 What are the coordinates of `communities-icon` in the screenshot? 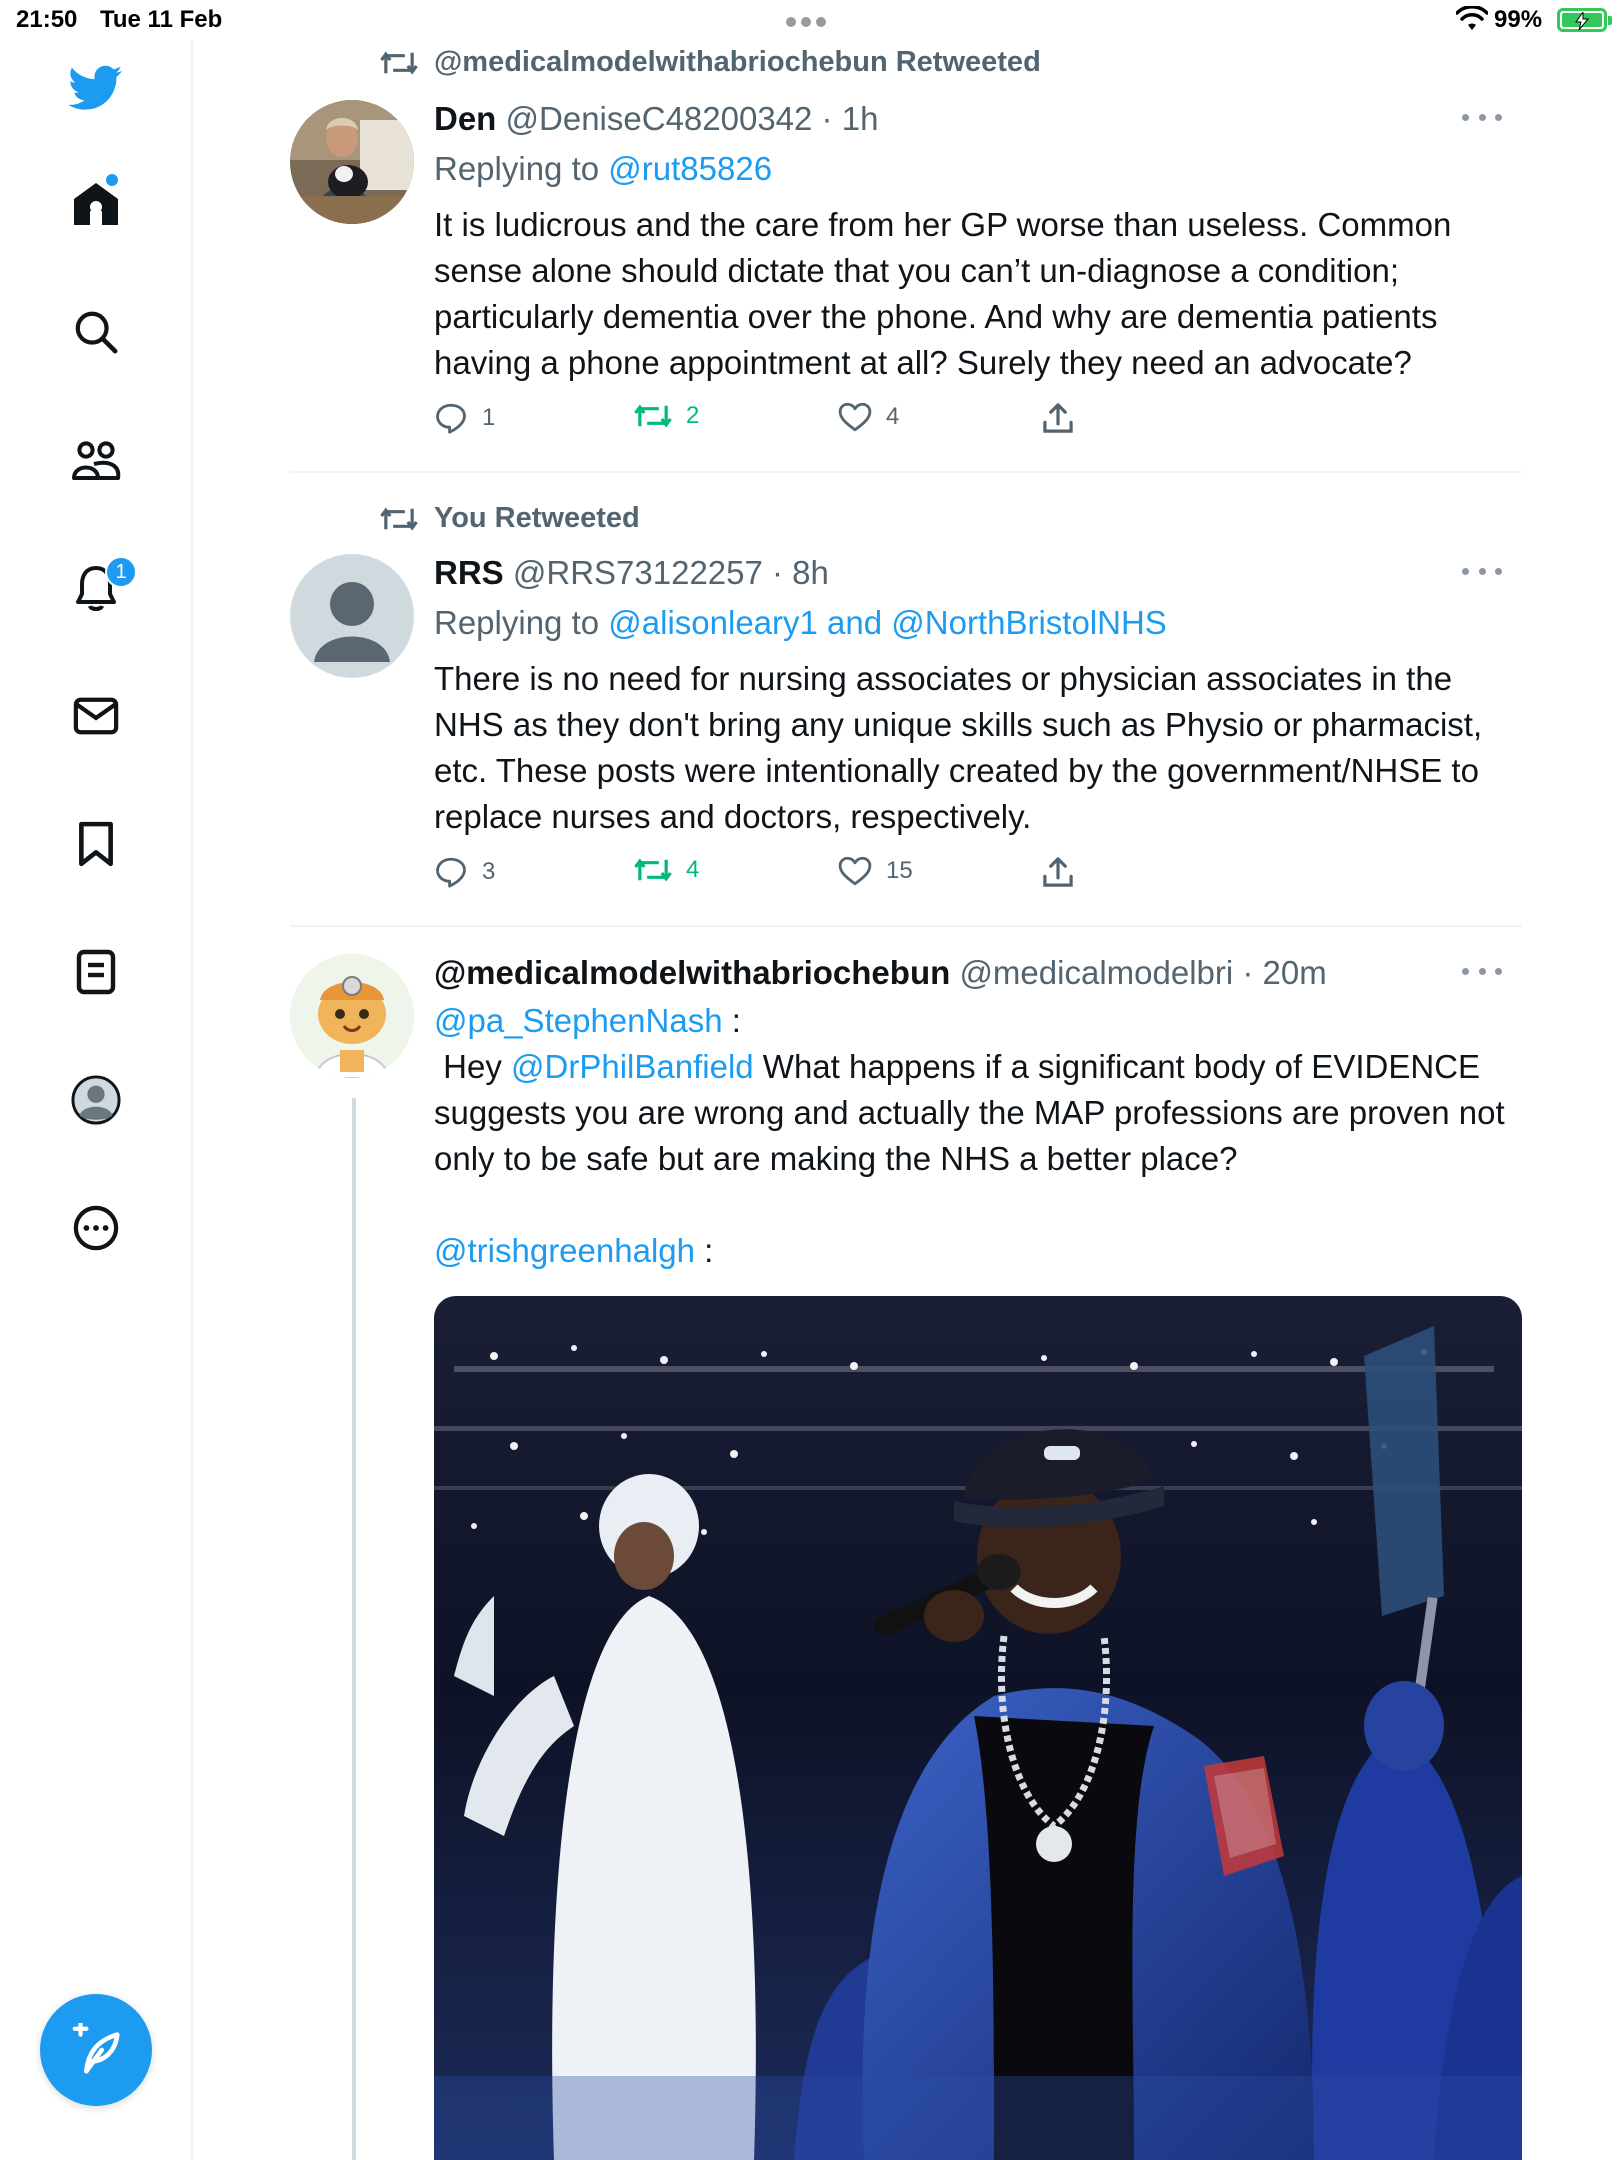 It's located at (96, 460).